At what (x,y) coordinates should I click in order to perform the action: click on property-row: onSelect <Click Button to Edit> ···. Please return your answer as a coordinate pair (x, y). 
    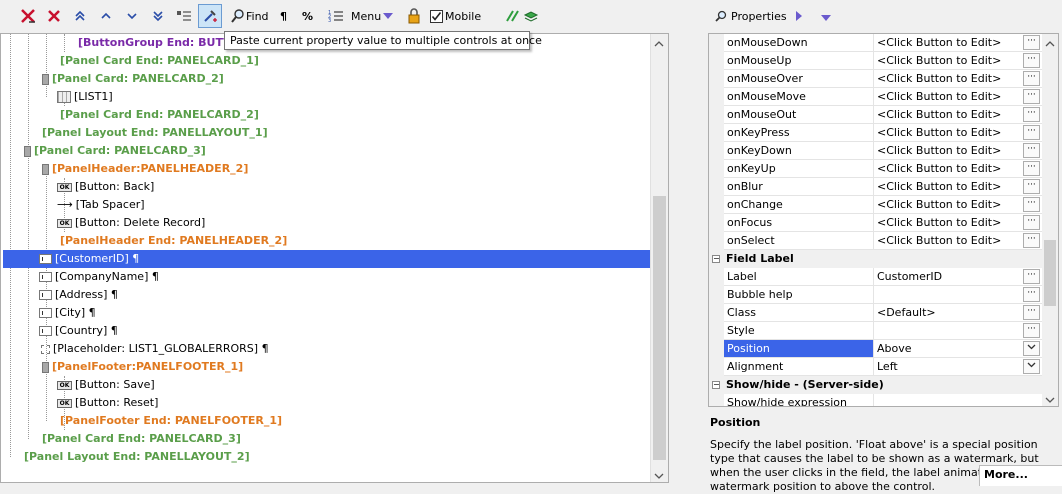
    Looking at the image, I should click on (875, 241).